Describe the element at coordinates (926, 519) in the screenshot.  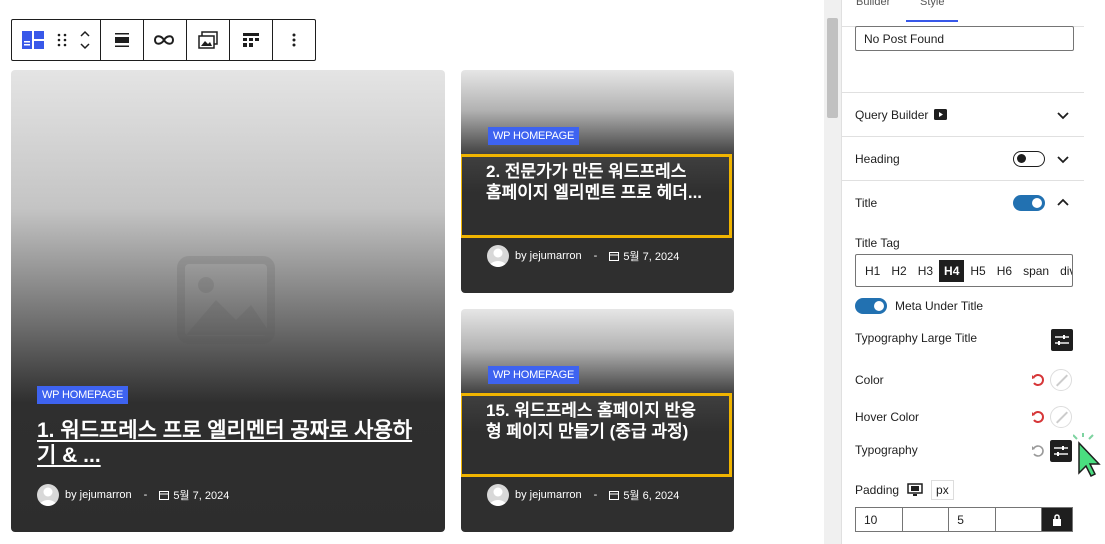
I see `padding-right-input` at that location.